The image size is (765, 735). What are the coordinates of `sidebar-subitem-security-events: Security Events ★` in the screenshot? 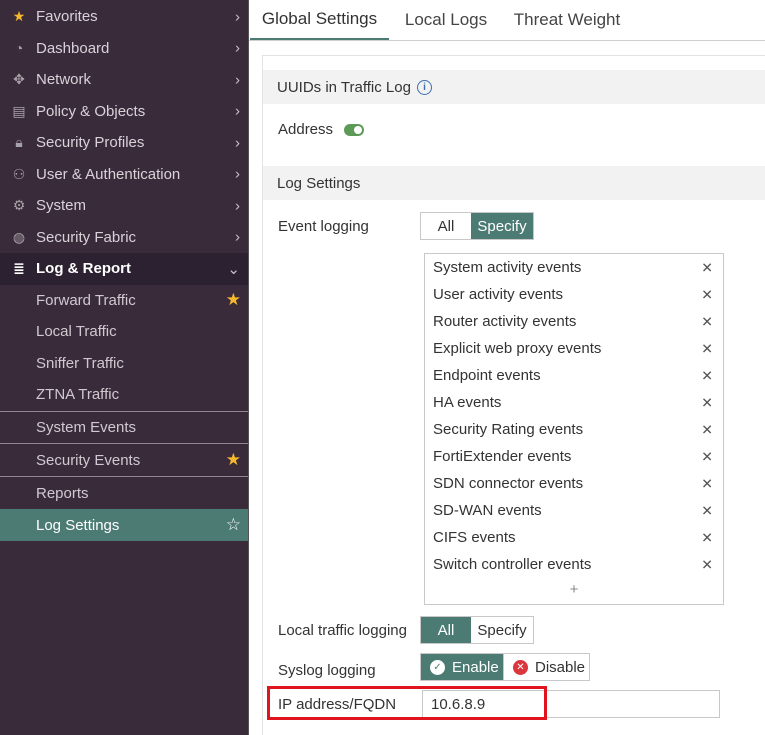 It's located at (124, 459).